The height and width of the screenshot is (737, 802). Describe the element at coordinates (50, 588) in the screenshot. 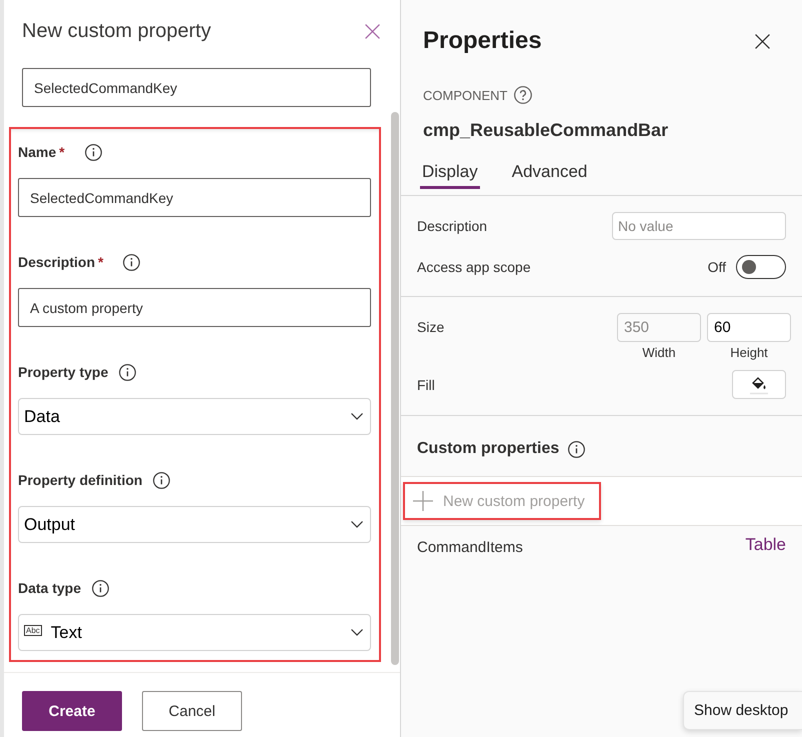

I see `field-label: Data type` at that location.